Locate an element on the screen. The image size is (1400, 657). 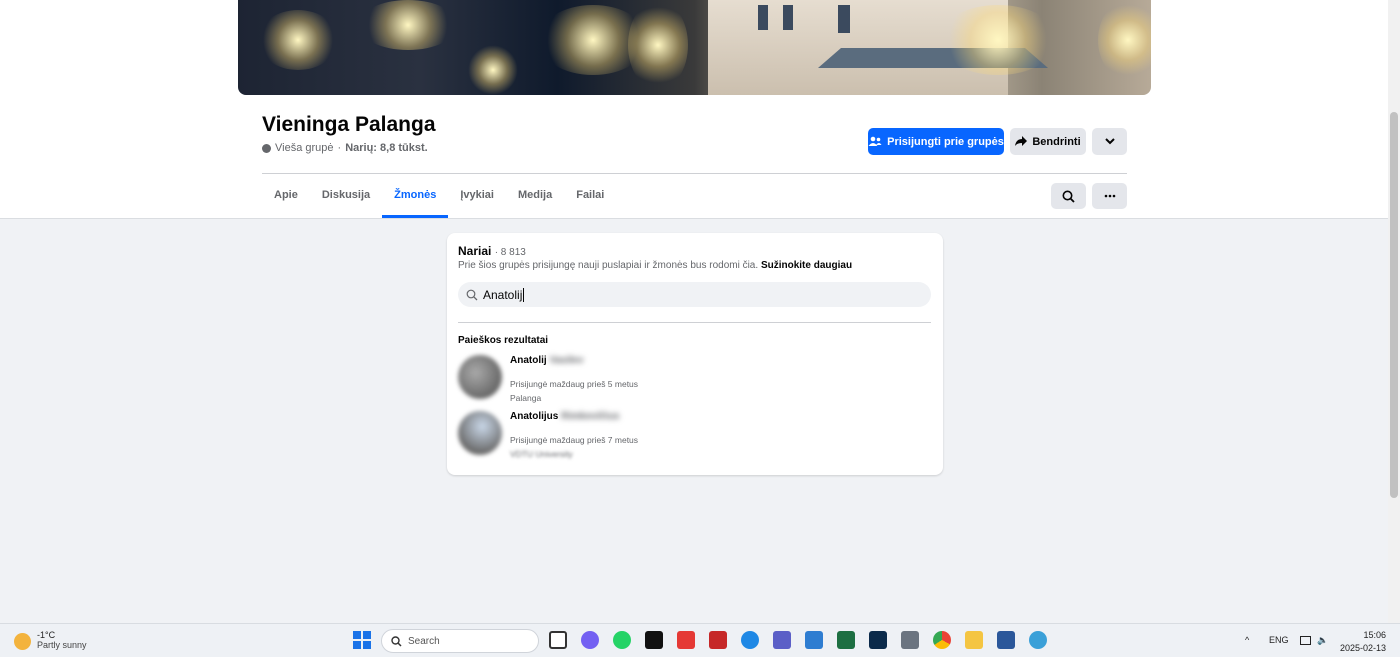
language-indicator: ENG is located at coordinates (1279, 640).